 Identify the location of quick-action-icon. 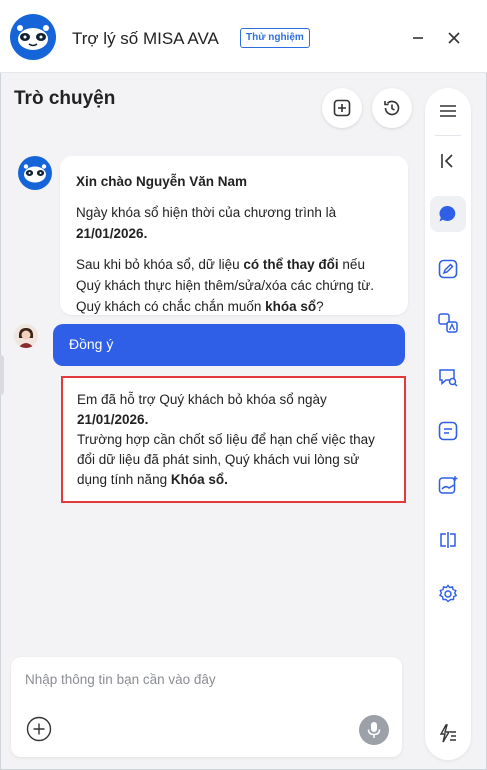
(447, 733).